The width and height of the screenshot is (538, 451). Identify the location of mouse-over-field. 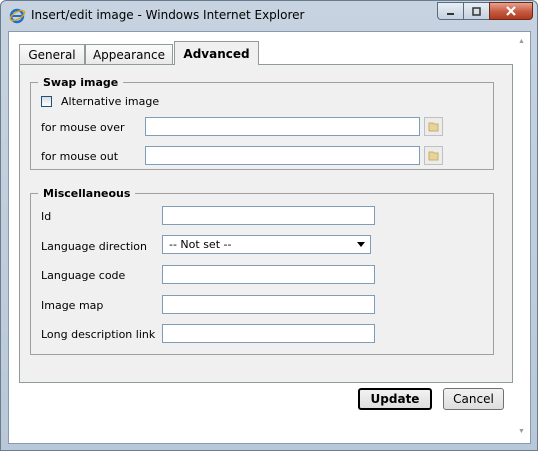
(282, 126).